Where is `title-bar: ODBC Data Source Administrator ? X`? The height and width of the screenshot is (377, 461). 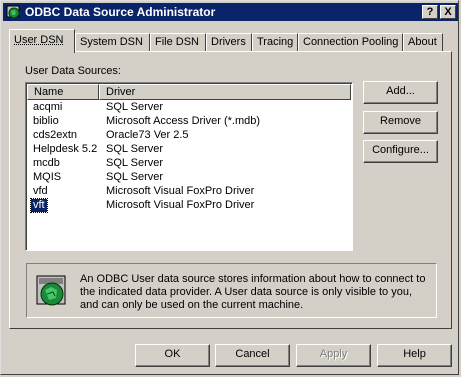 title-bar: ODBC Data Source Administrator ? X is located at coordinates (230, 12).